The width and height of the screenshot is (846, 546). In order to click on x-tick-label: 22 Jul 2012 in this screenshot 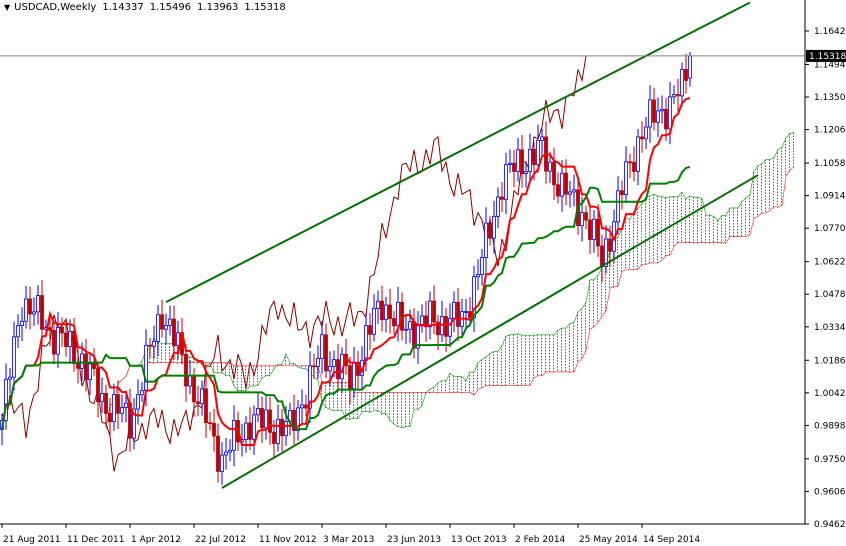, I will do `click(220, 540)`.